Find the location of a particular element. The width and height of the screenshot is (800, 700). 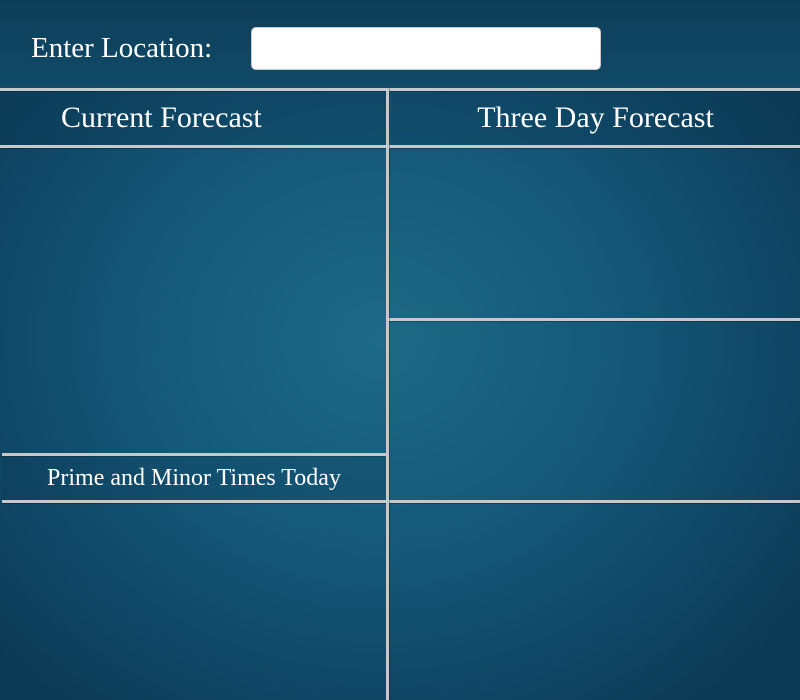

forecast-day-3-panel is located at coordinates (594, 601).